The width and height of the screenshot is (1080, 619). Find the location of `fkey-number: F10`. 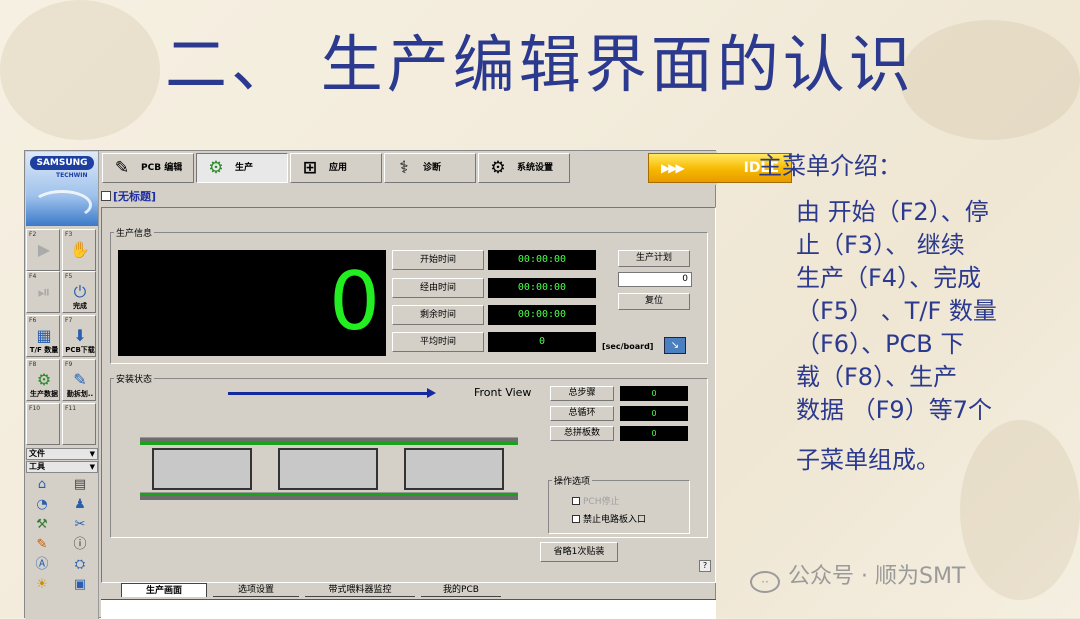

fkey-number: F10 is located at coordinates (35, 408).